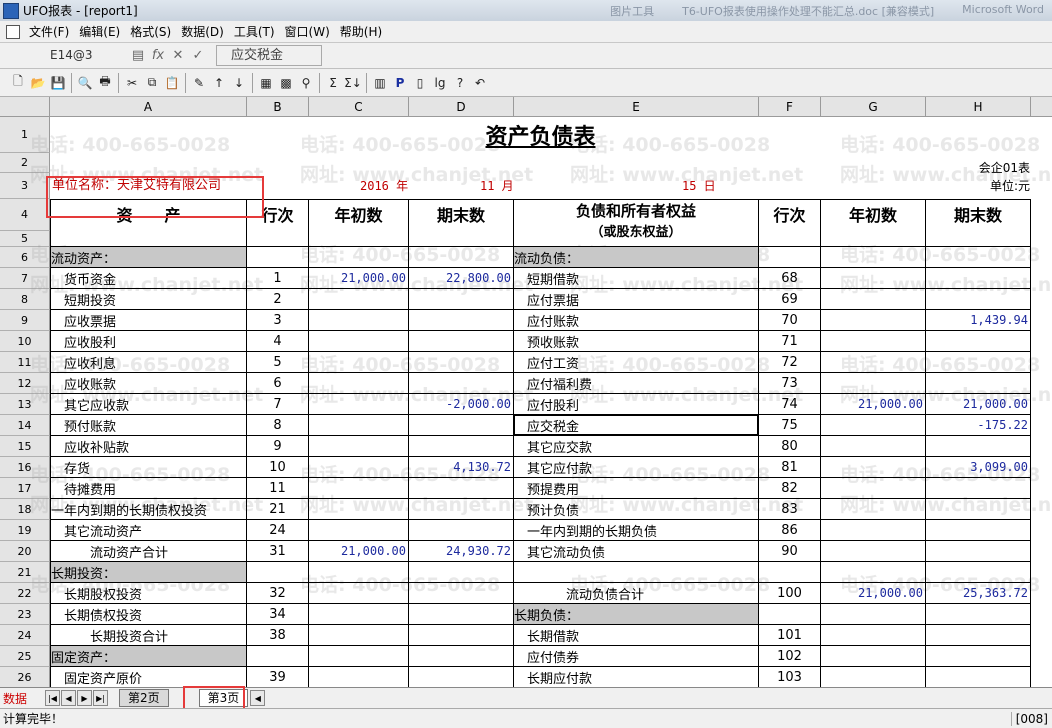 Image resolution: width=1052 pixels, height=728 pixels. Describe the element at coordinates (25, 509) in the screenshot. I see `row-header: 18` at that location.